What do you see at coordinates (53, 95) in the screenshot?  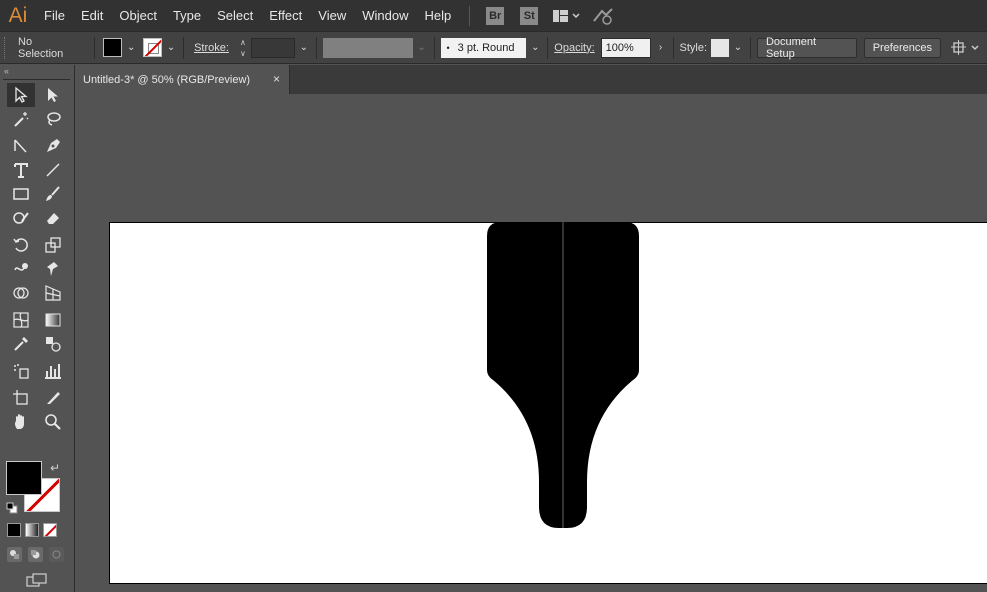 I see `direct-selection-tool-icon` at bounding box center [53, 95].